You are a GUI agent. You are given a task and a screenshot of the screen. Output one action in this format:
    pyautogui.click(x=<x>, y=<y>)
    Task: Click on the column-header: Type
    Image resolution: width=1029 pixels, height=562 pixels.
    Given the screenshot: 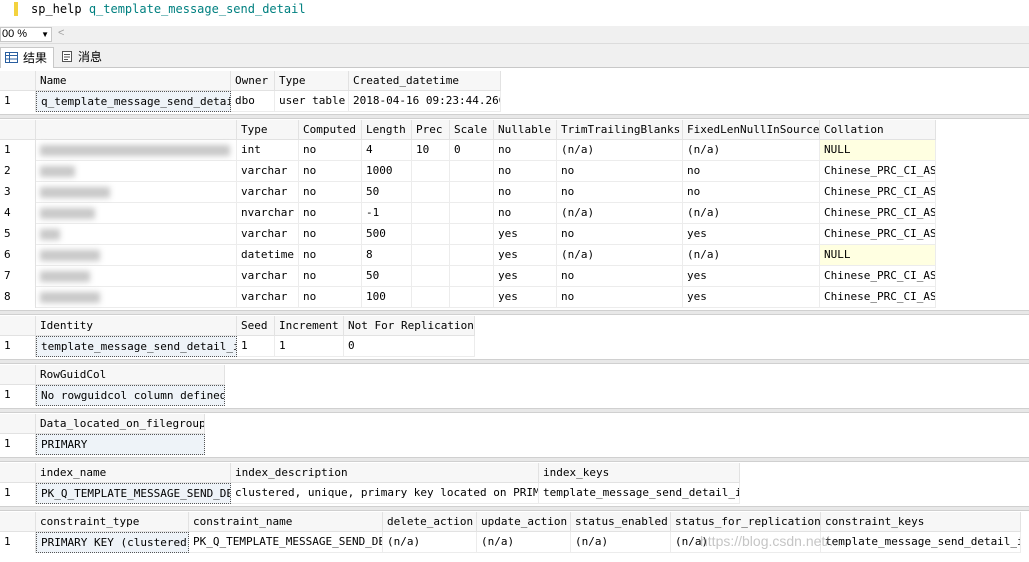 What is the action you would take?
    pyautogui.click(x=268, y=130)
    